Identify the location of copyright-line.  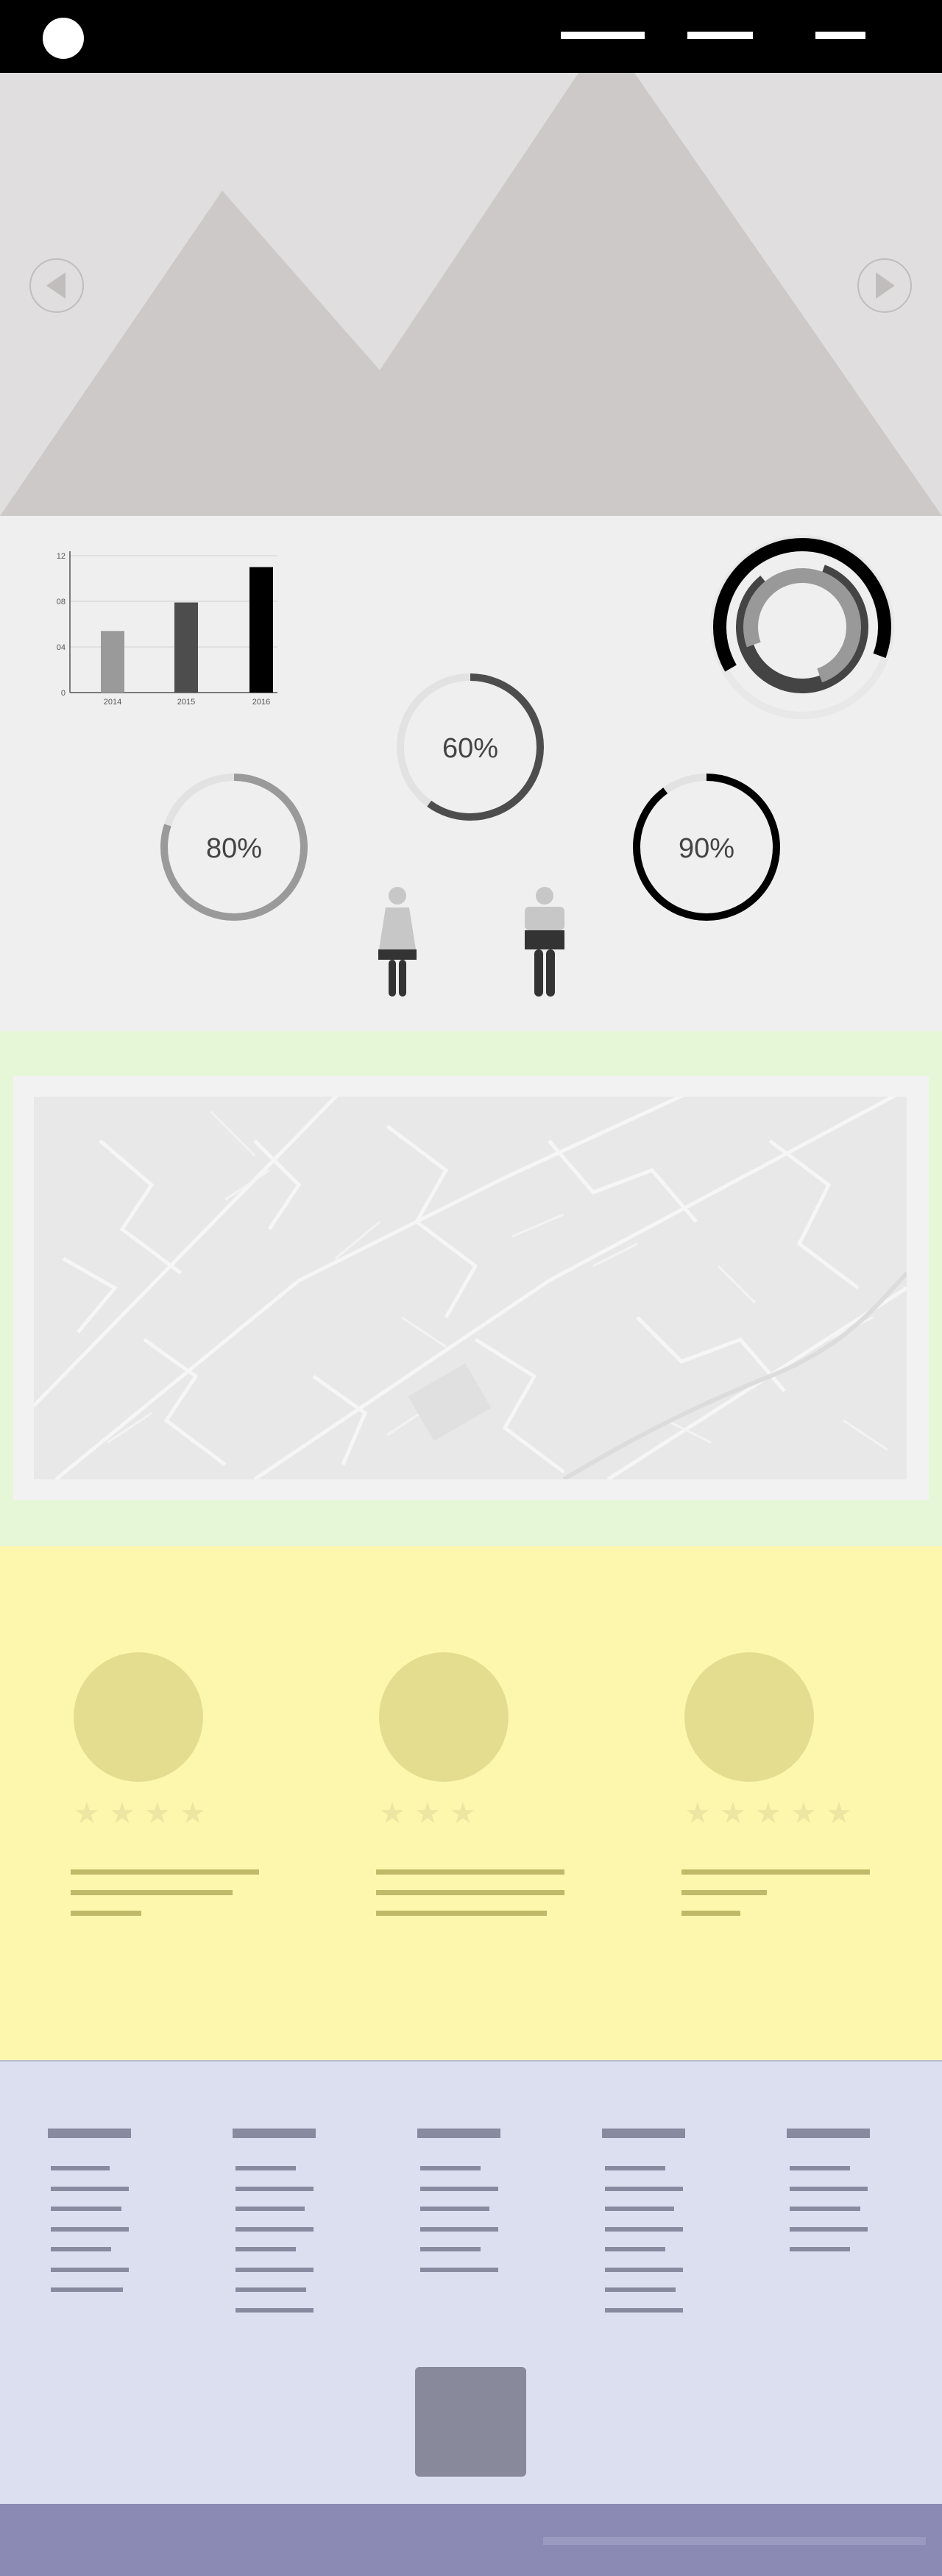
(734, 2541).